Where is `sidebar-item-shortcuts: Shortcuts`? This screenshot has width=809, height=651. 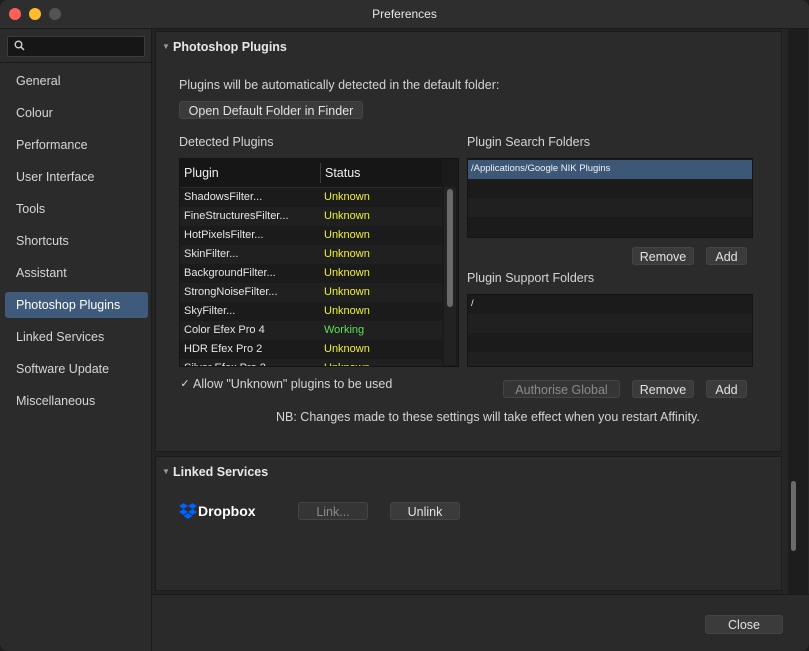 sidebar-item-shortcuts: Shortcuts is located at coordinates (76, 241).